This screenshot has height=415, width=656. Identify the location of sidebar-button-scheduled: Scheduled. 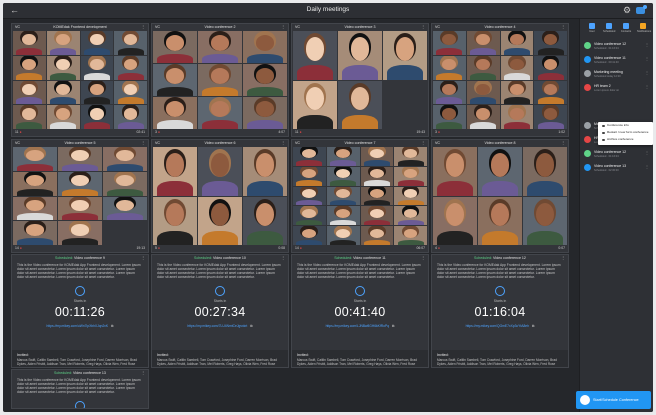
(609, 28).